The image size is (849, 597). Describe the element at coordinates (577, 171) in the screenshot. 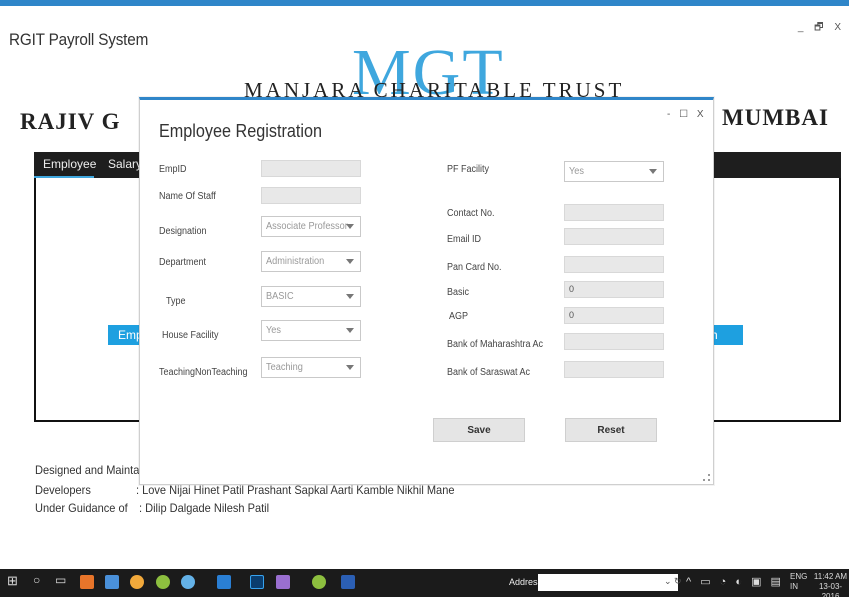

I see `pf-facility-value: Yes` at that location.